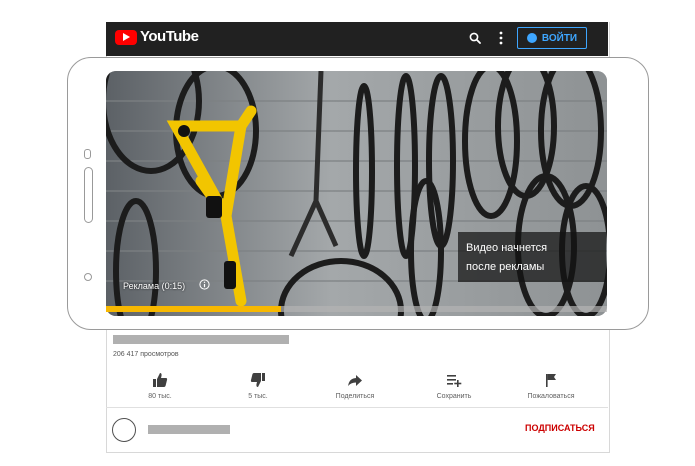 The image size is (695, 466). What do you see at coordinates (169, 36) in the screenshot?
I see `logo-text: YouTube` at bounding box center [169, 36].